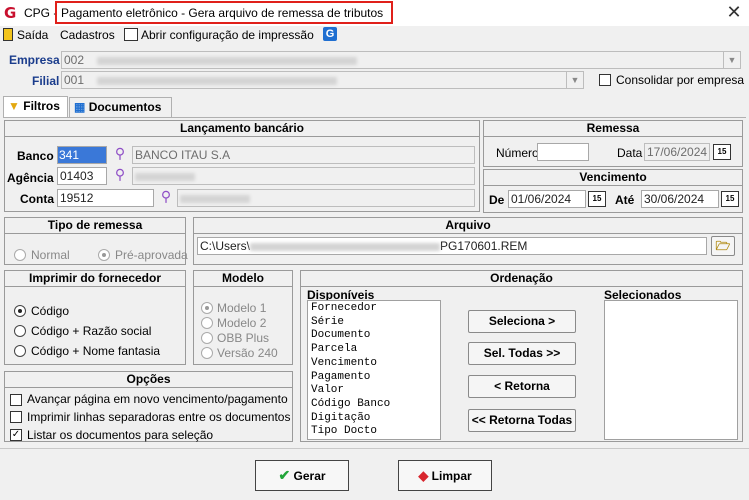 The image size is (749, 500). I want to click on retorna-button: < Retorna, so click(522, 386).